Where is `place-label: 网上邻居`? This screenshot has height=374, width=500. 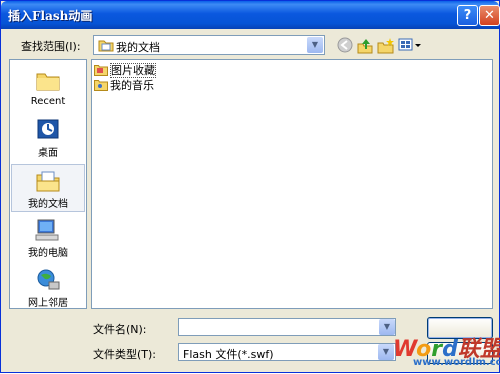
place-label: 网上邻居 is located at coordinates (48, 303).